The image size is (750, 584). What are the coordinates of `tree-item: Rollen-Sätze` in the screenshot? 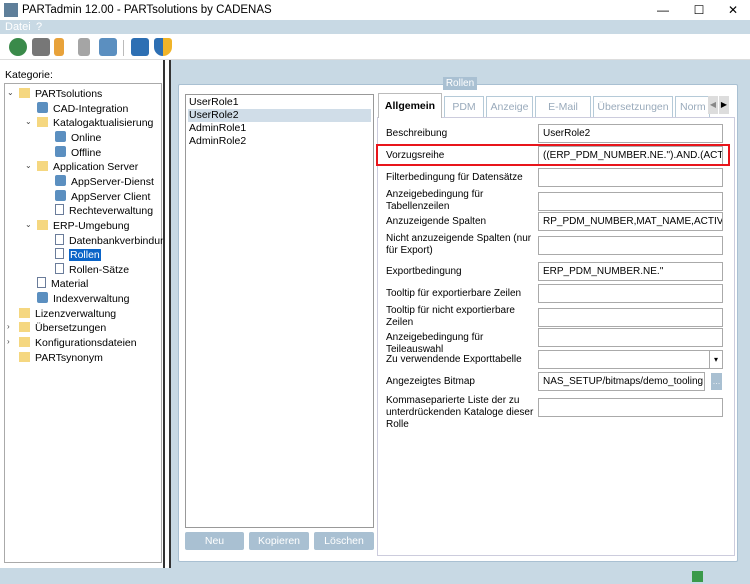 It's located at (92, 269).